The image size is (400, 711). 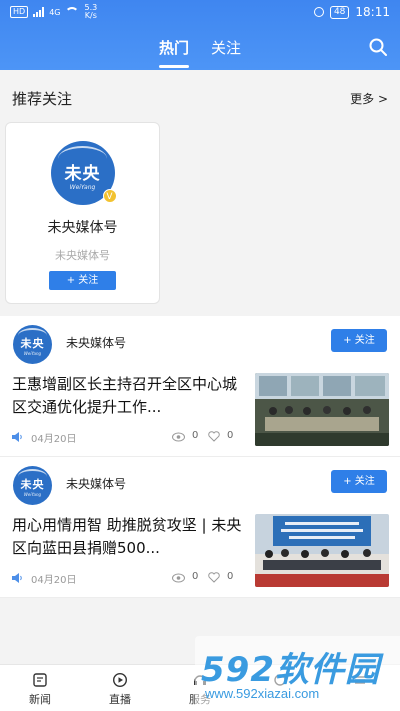 What do you see at coordinates (120, 699) in the screenshot?
I see `nav-live-label: 直播` at bounding box center [120, 699].